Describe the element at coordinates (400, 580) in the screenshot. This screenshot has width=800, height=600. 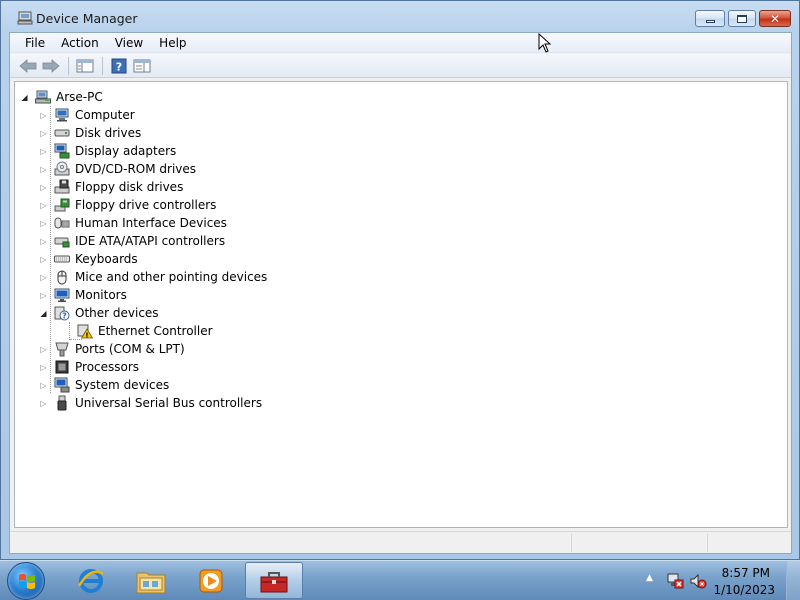
I see `taskbar: ▲ 8:57 PM 1/10/2023` at that location.